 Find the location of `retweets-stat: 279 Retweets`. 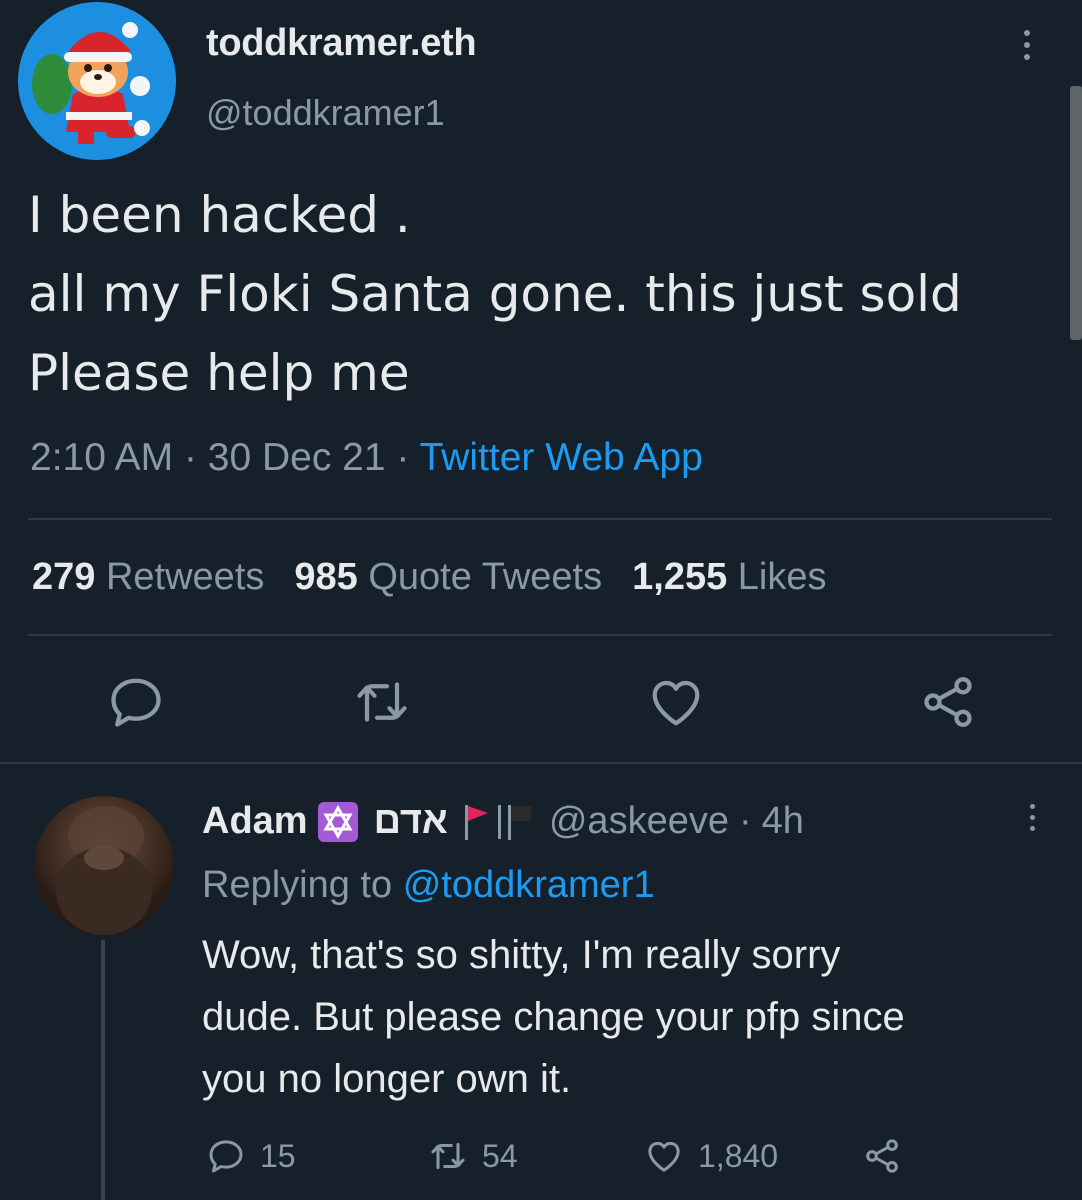

retweets-stat: 279 Retweets is located at coordinates (148, 577).